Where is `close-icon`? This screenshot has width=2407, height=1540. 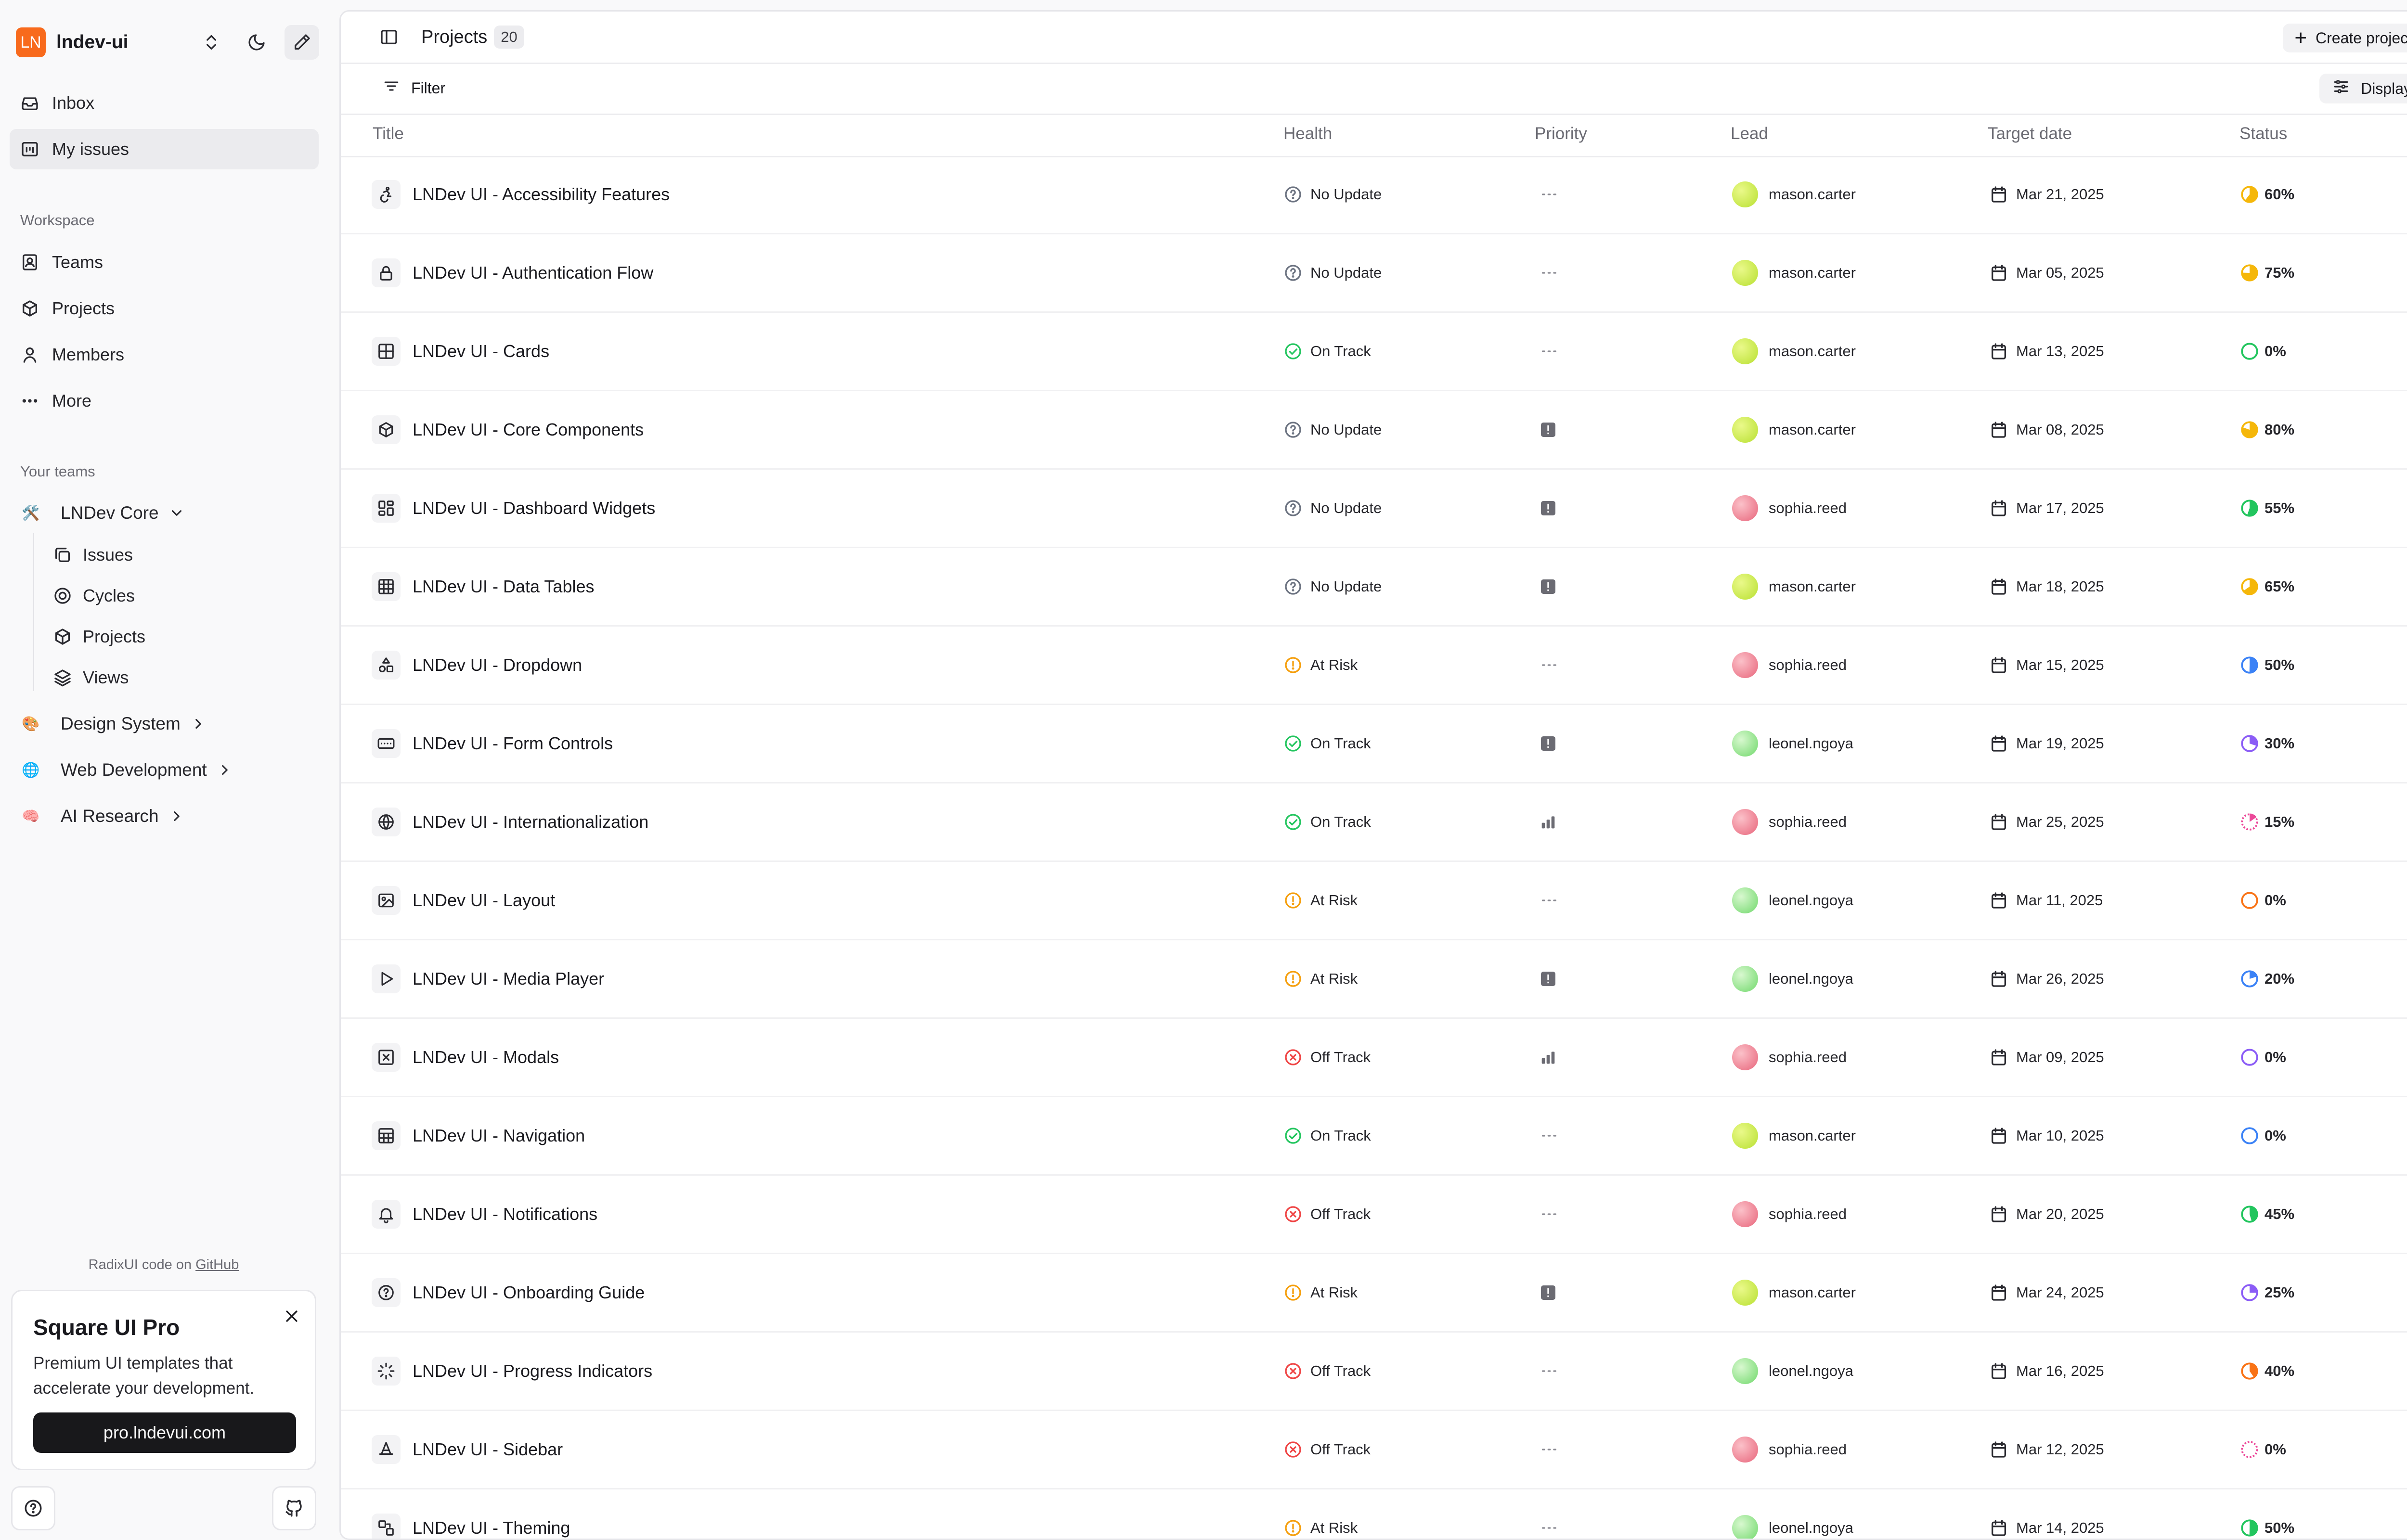 close-icon is located at coordinates (291, 1316).